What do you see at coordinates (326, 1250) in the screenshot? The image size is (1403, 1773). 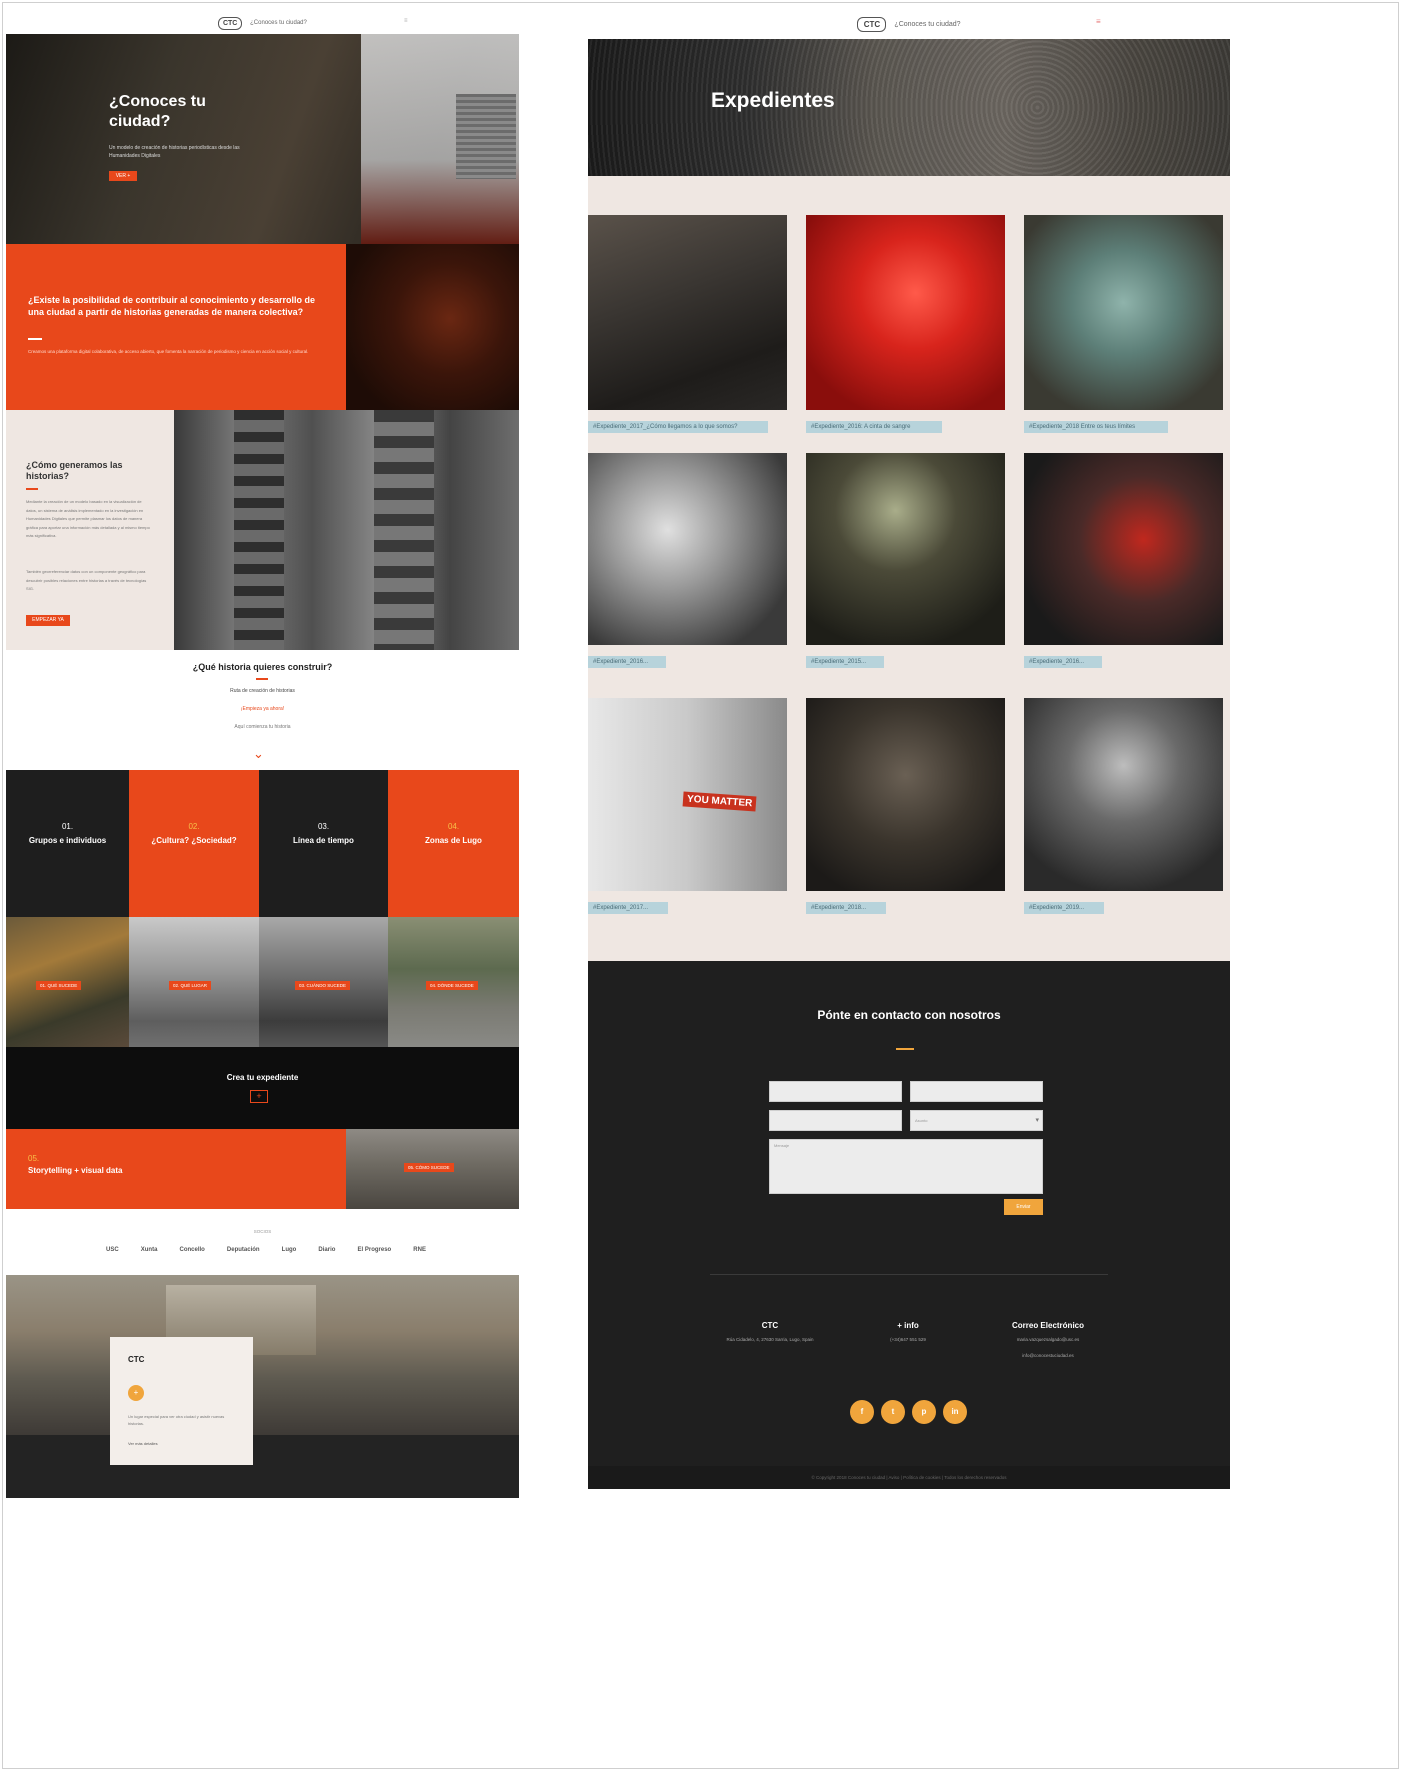 I see `partner-logo: Diario` at bounding box center [326, 1250].